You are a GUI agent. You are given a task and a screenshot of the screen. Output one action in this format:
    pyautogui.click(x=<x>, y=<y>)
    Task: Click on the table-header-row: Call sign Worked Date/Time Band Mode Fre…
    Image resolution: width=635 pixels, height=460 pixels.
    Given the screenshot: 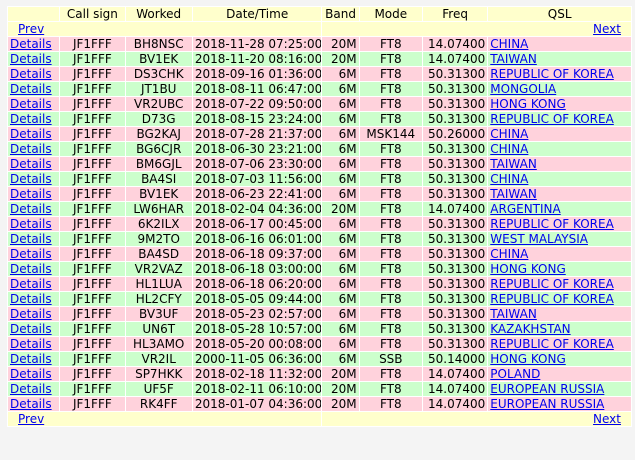 What is the action you would take?
    pyautogui.click(x=319, y=14)
    